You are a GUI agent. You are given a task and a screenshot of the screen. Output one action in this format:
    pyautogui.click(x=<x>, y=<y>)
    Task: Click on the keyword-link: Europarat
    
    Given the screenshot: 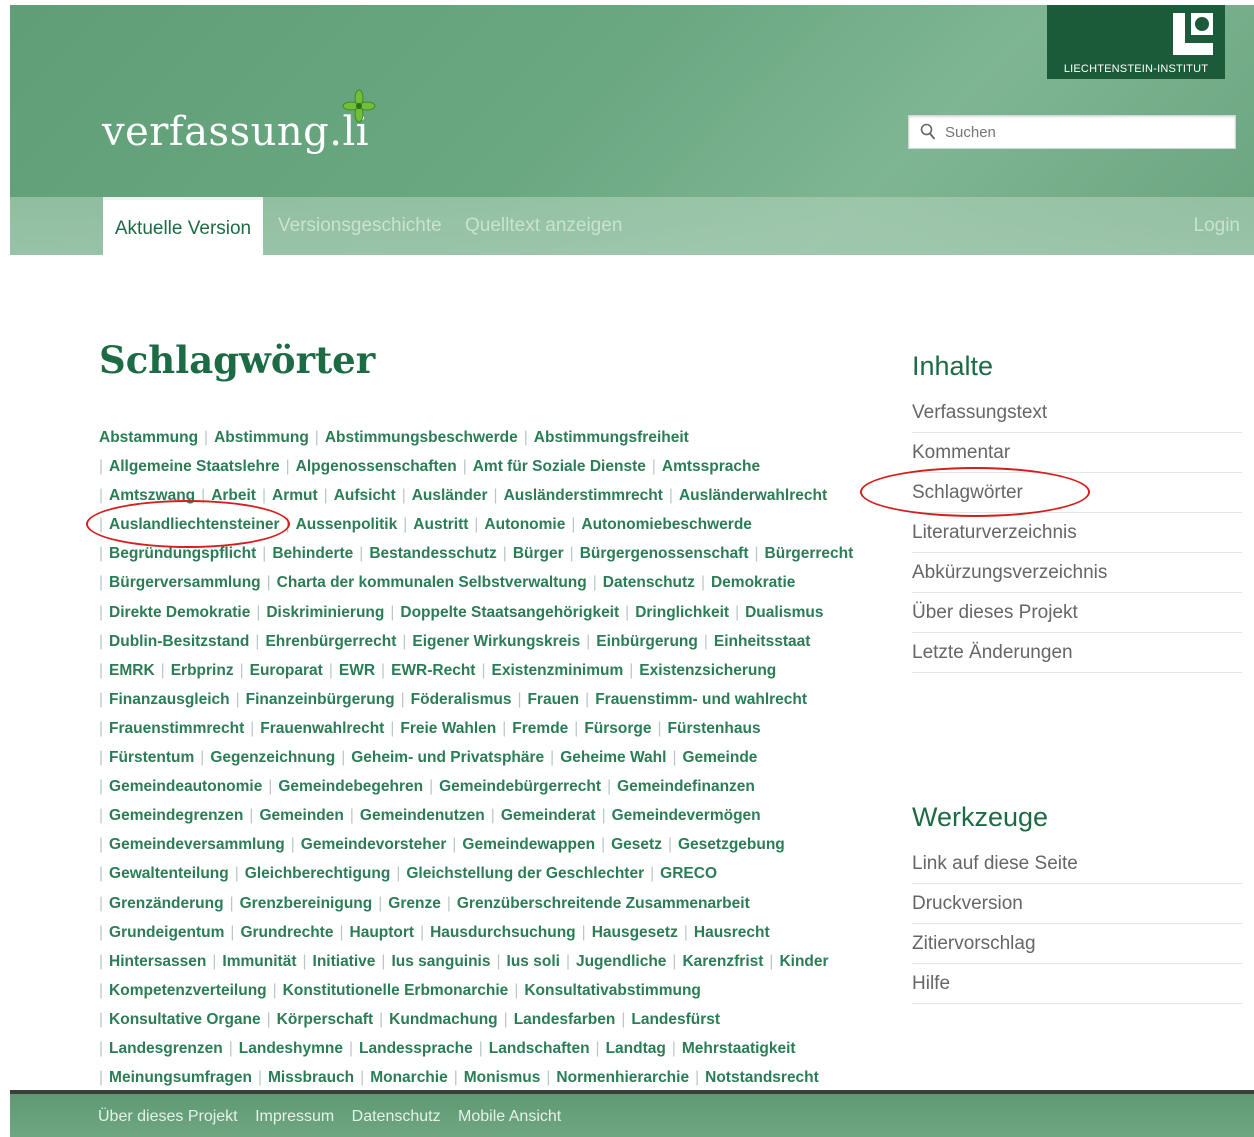 What is the action you would take?
    pyautogui.click(x=286, y=670)
    